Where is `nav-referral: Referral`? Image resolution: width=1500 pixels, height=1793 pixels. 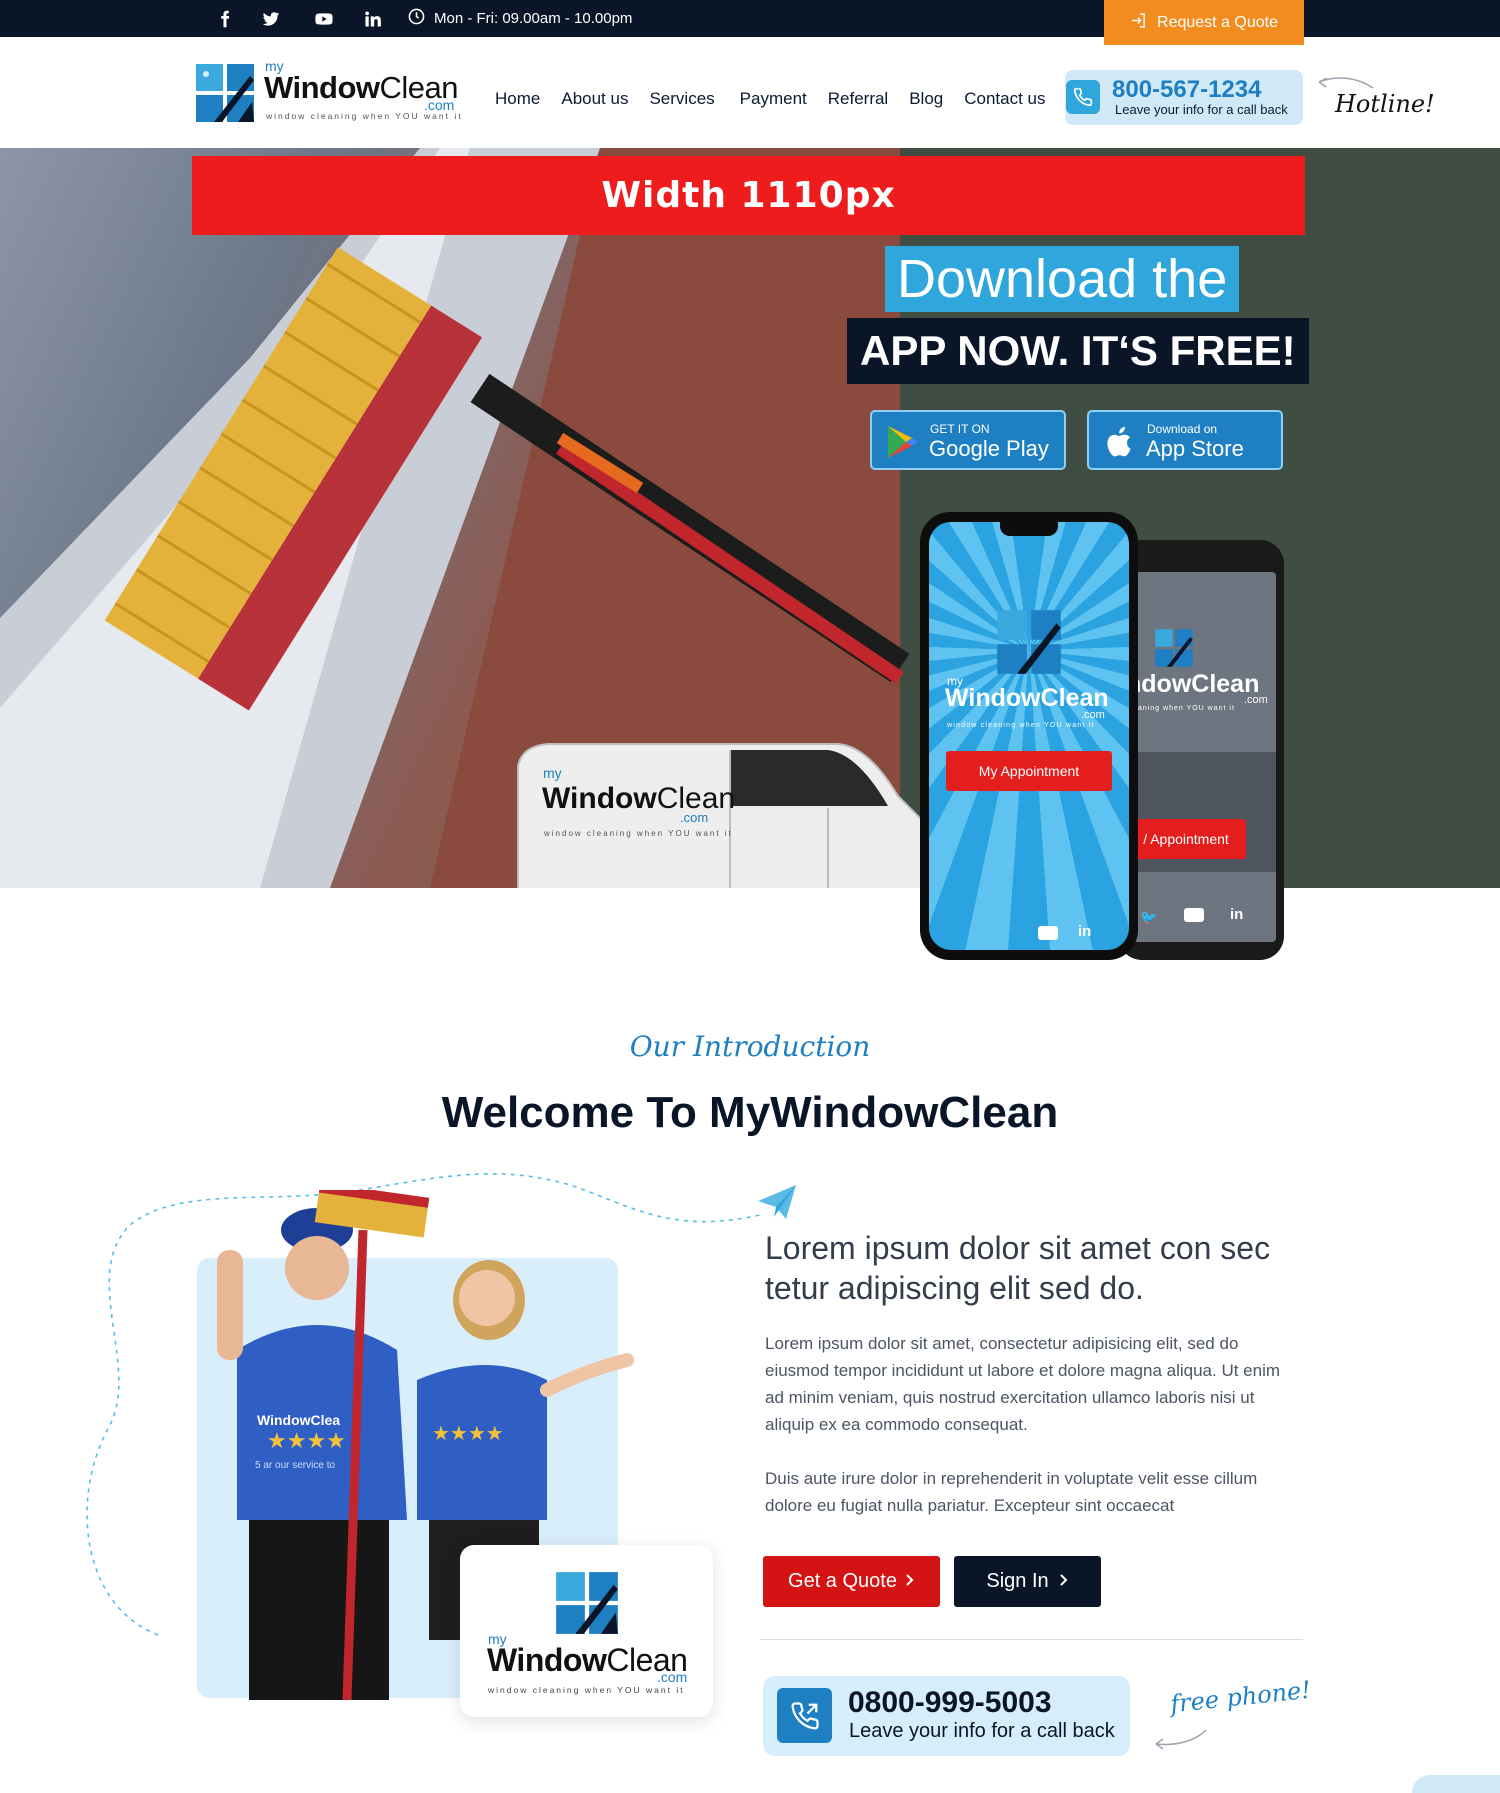
nav-referral: Referral is located at coordinates (858, 99).